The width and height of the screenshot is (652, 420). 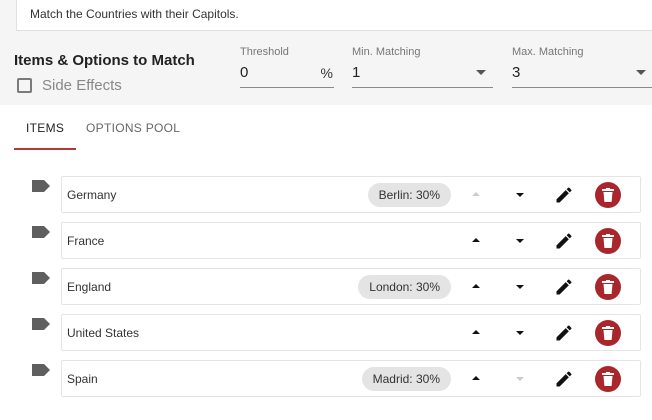 I want to click on threshold-suffix: %, so click(x=326, y=73).